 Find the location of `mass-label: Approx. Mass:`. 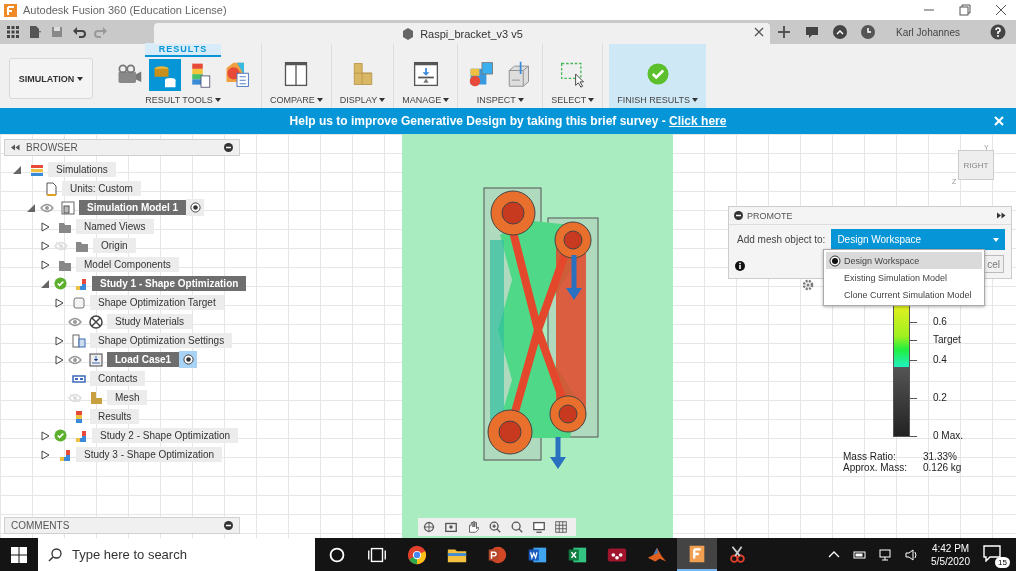

mass-label: Approx. Mass: is located at coordinates (875, 467).